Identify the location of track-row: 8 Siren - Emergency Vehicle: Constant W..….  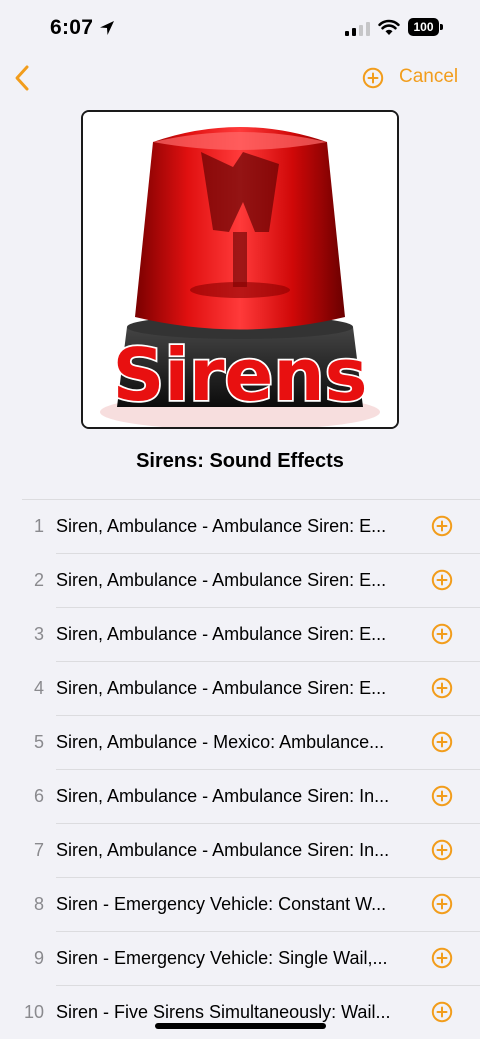
(240, 904).